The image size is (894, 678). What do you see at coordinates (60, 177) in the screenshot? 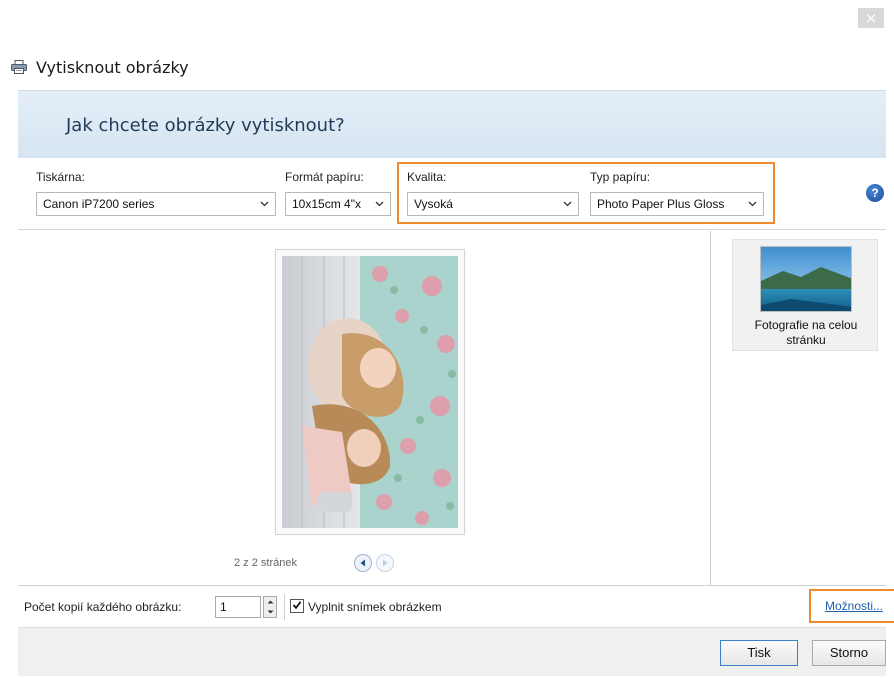
I see `printer-label: Tiskárna:` at bounding box center [60, 177].